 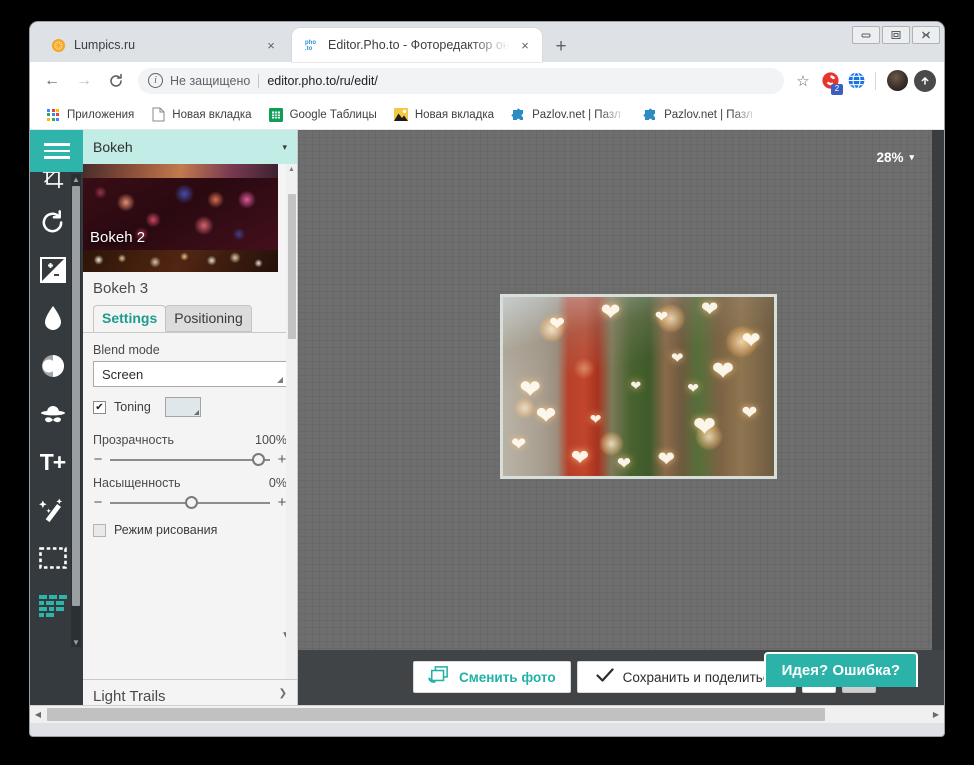 I want to click on feedback-button: Идея? Ошибка?, so click(x=840, y=669).